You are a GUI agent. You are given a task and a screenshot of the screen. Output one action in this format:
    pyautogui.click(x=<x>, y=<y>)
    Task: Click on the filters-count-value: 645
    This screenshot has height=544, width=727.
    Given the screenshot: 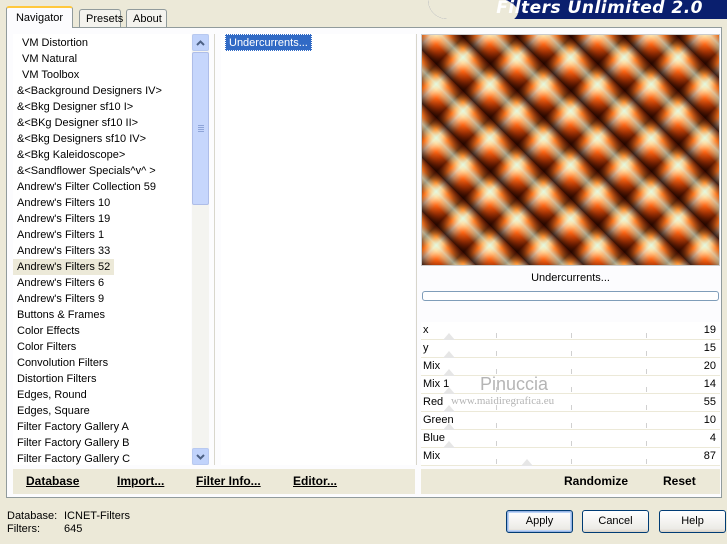 What is the action you would take?
    pyautogui.click(x=73, y=529)
    